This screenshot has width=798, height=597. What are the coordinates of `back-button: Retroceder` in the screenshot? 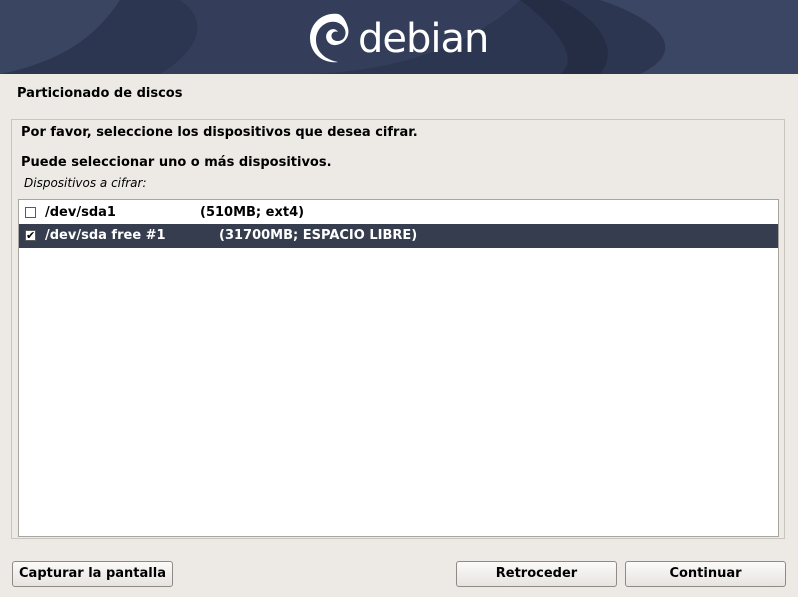 It's located at (536, 574).